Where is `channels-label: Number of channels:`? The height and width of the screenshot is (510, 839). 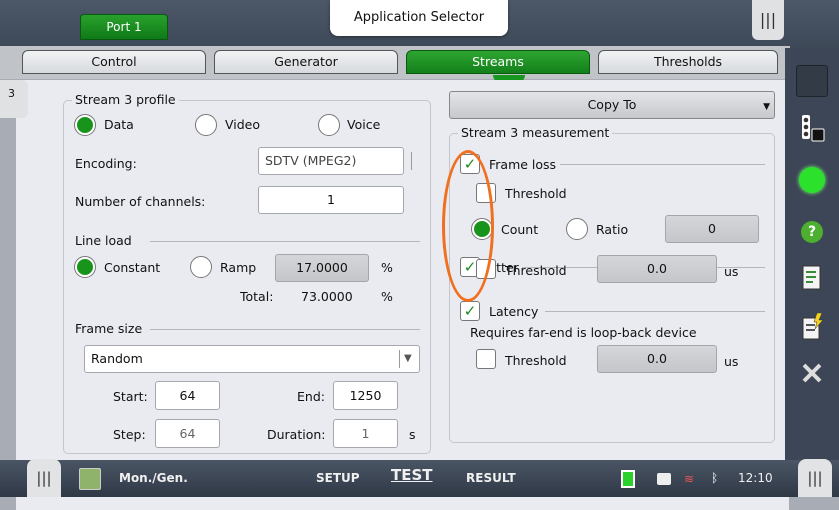 channels-label: Number of channels: is located at coordinates (140, 201).